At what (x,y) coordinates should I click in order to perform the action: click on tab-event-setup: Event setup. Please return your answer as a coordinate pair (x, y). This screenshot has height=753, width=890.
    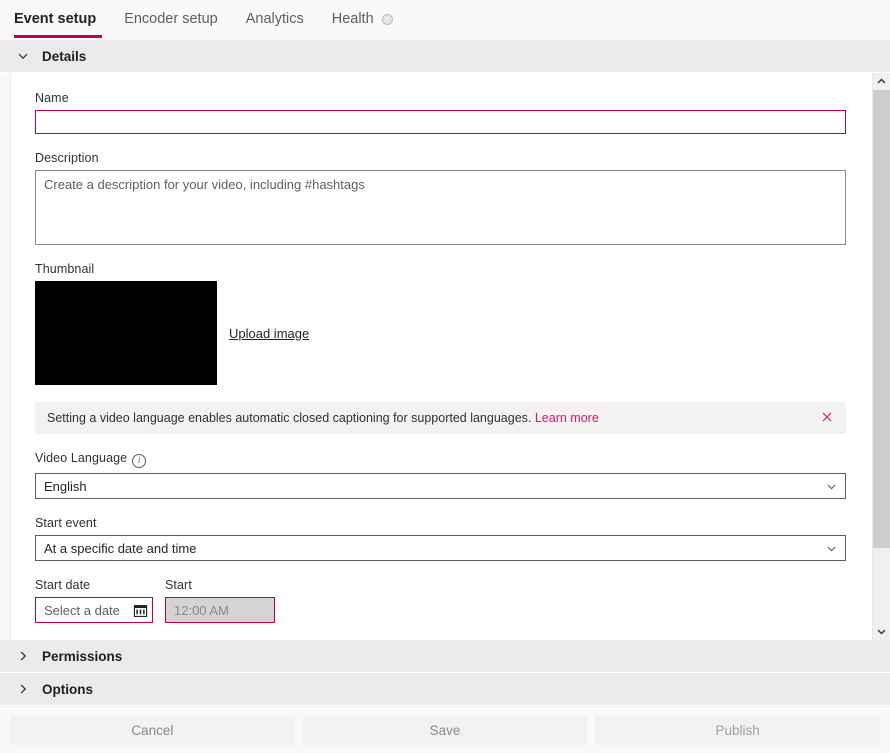
    Looking at the image, I should click on (60, 19).